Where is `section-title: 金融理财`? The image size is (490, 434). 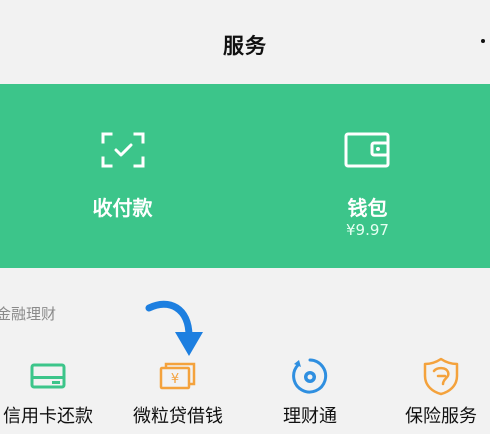
section-title: 金融理财 is located at coordinates (28, 314).